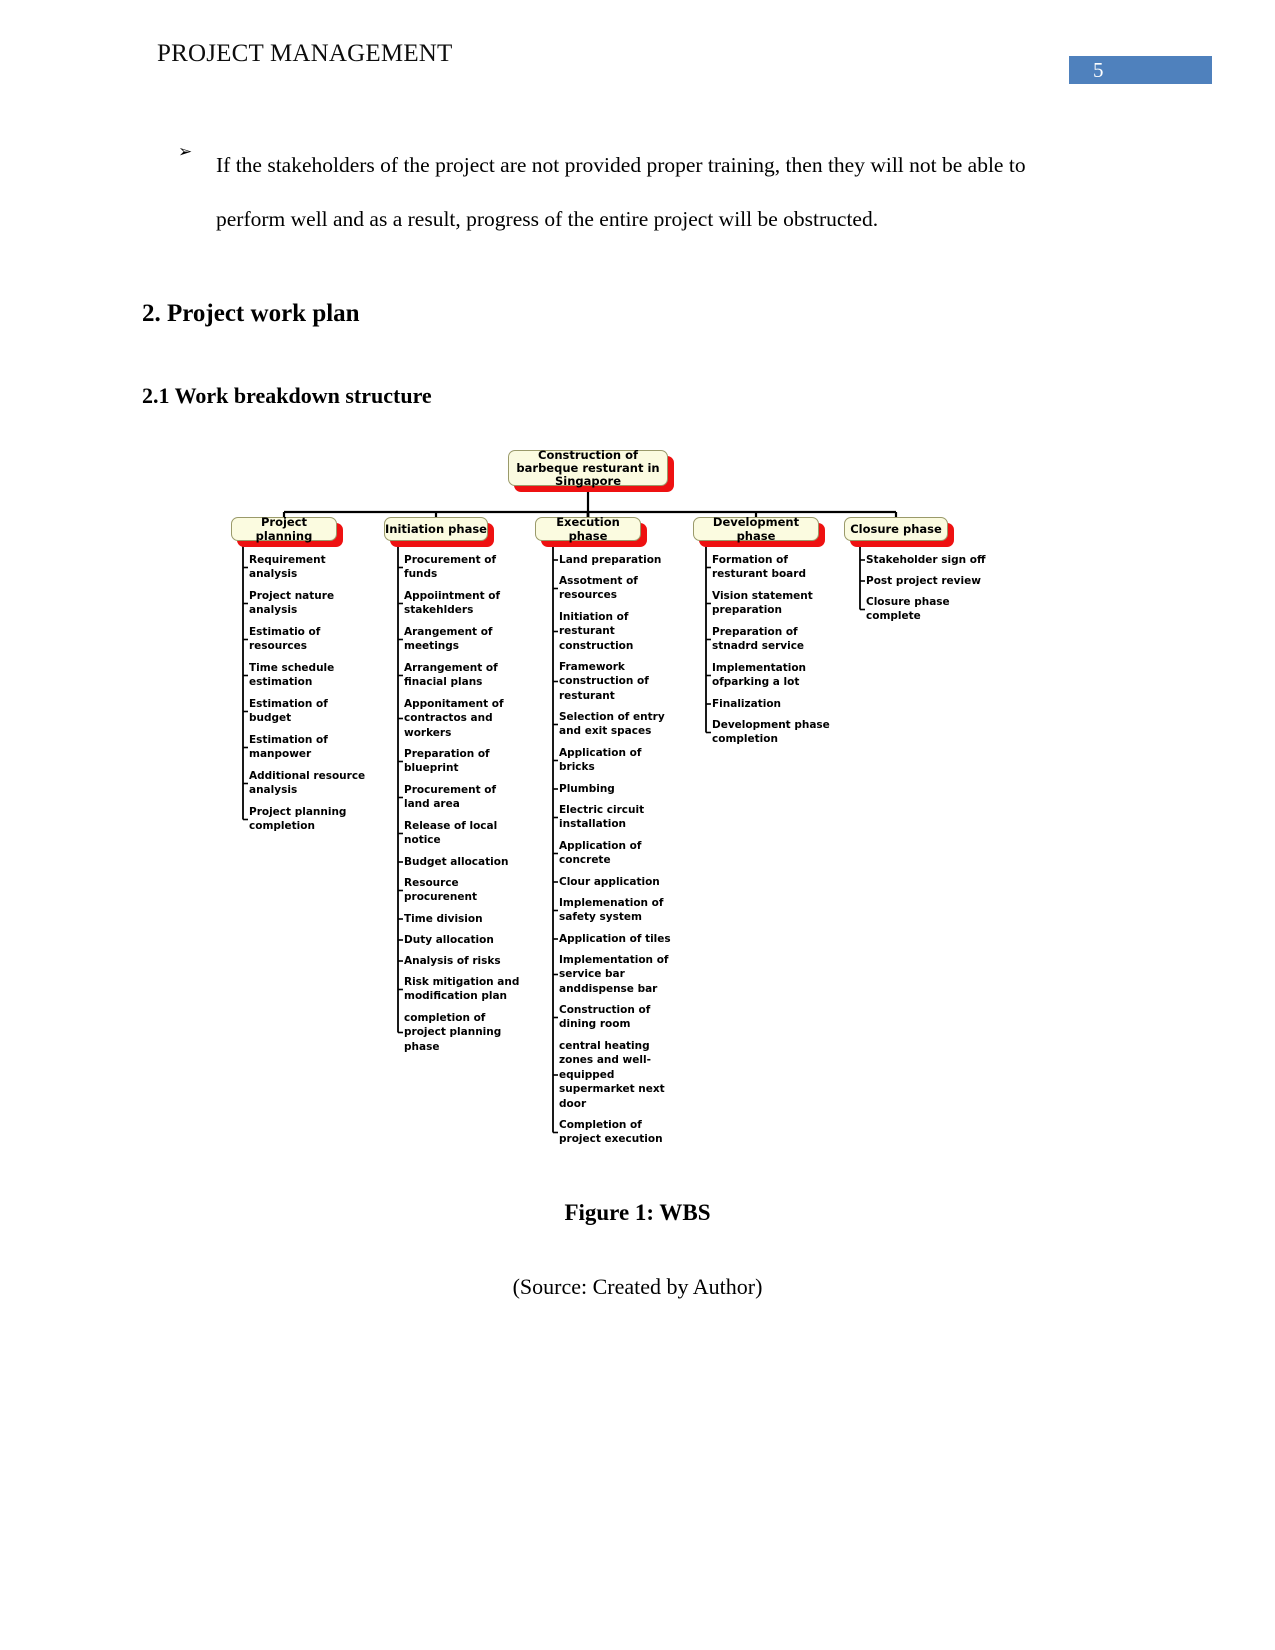 Image resolution: width=1275 pixels, height=1650 pixels. I want to click on document-header-title: PROJECT MANAGEMENT, so click(305, 53).